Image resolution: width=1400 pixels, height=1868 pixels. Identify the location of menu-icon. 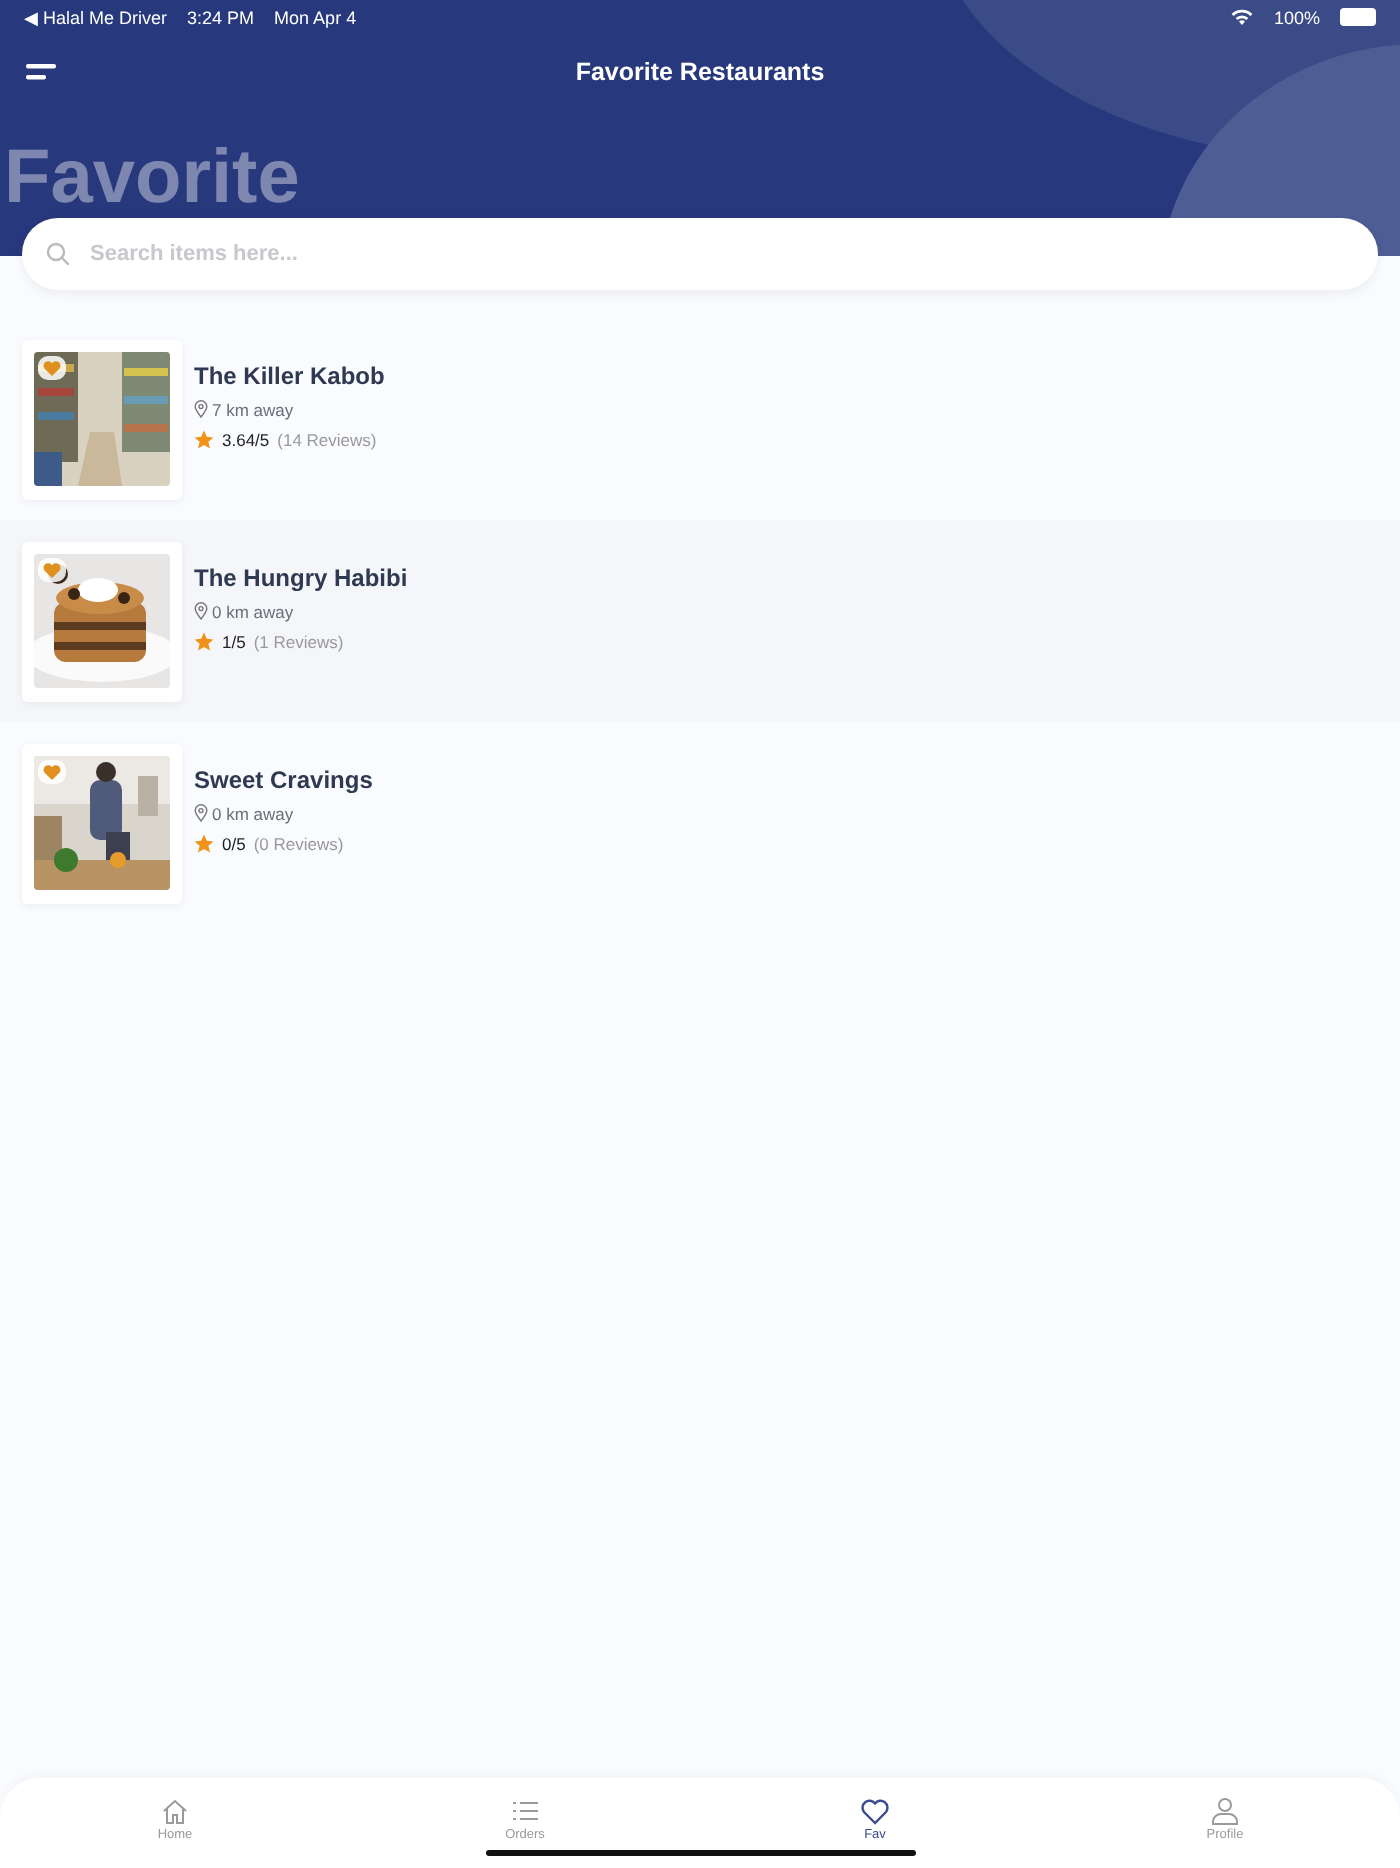
(41, 72).